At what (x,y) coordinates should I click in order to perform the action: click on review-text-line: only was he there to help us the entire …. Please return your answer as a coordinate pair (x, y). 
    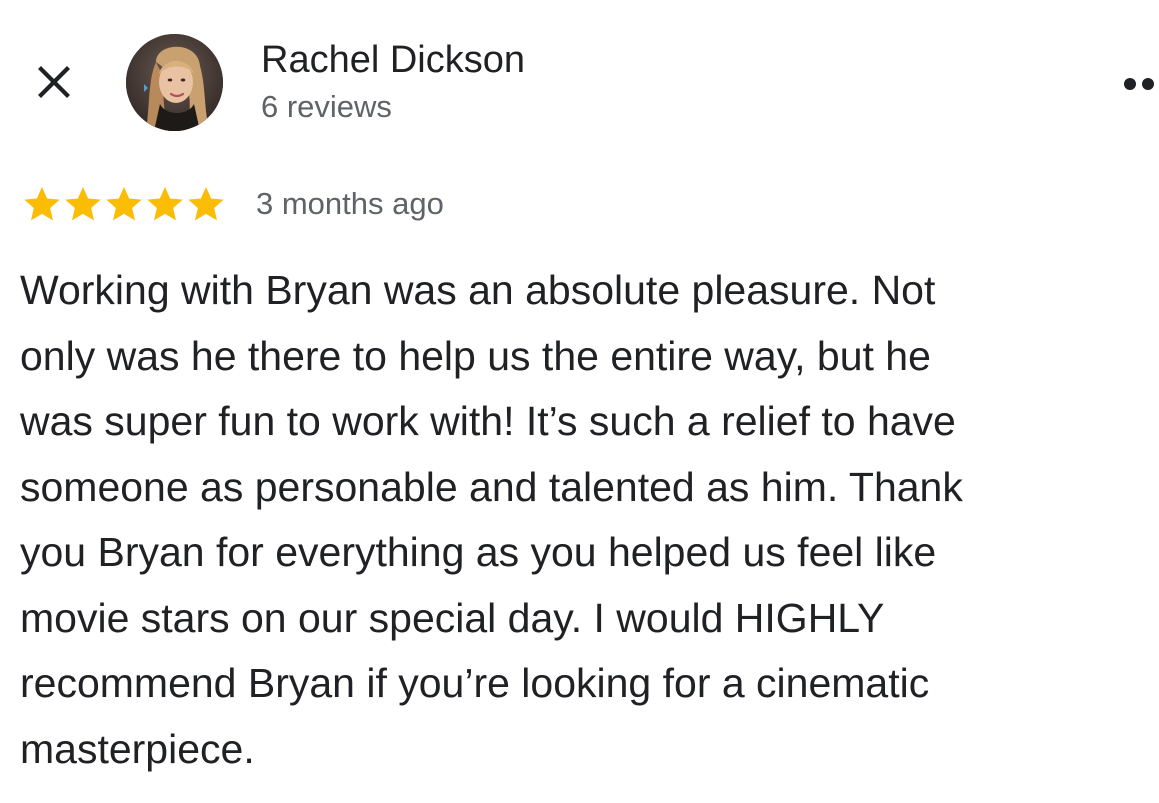
    Looking at the image, I should click on (475, 355).